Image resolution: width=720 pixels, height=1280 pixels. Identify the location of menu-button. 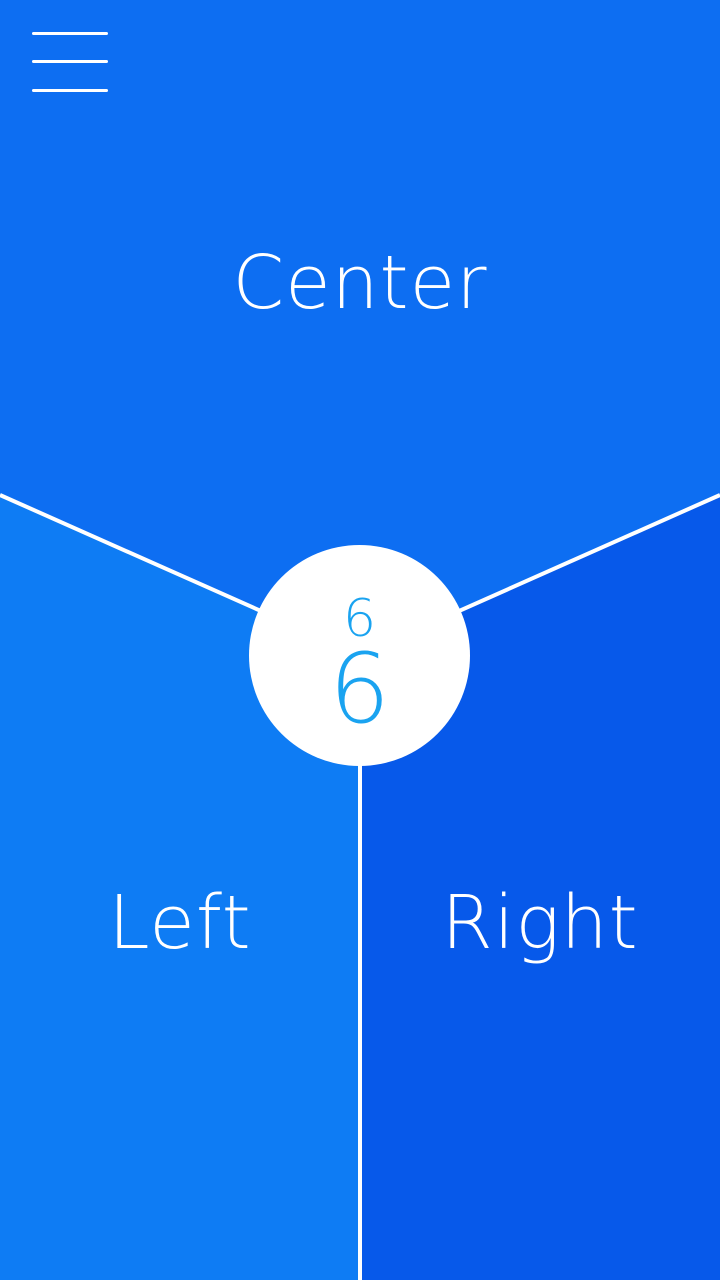
(70, 63).